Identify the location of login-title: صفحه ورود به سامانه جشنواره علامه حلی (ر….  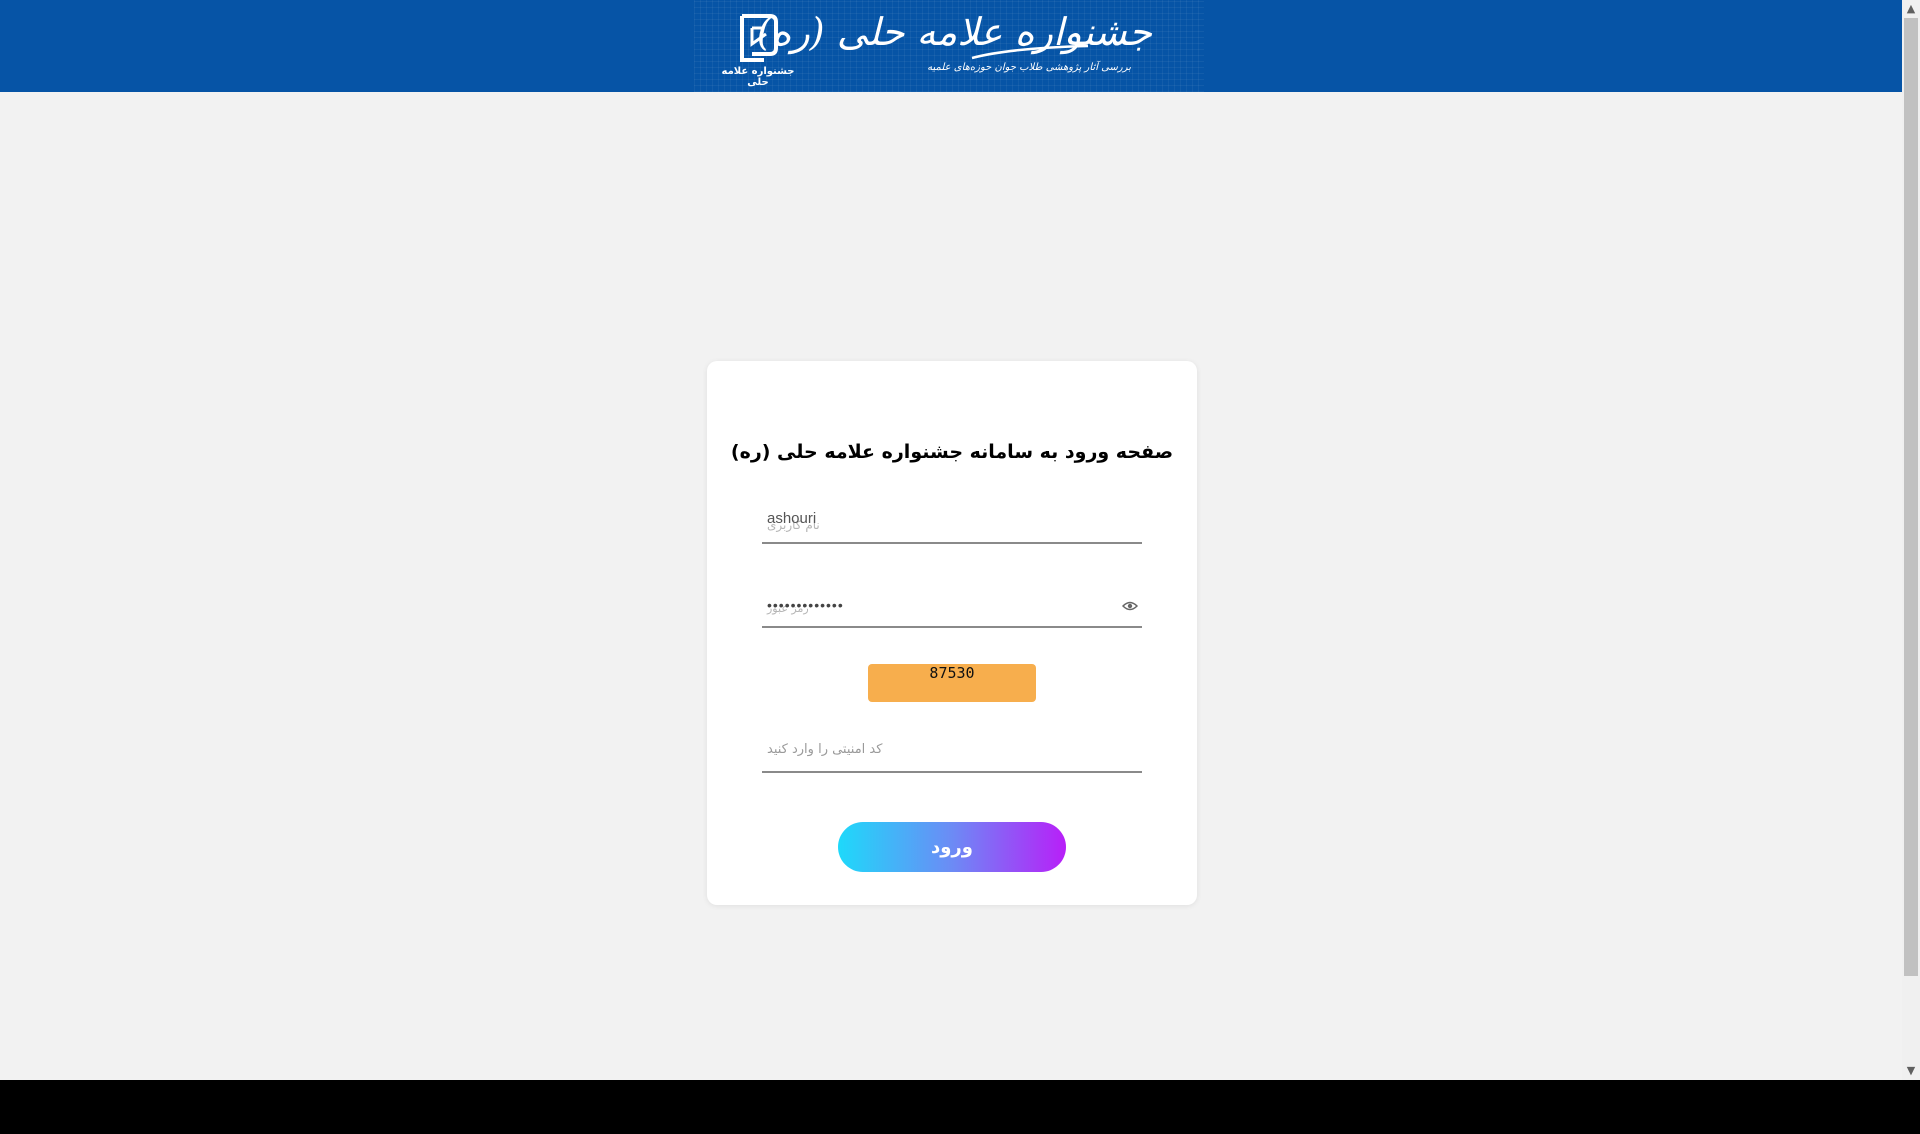
(952, 452).